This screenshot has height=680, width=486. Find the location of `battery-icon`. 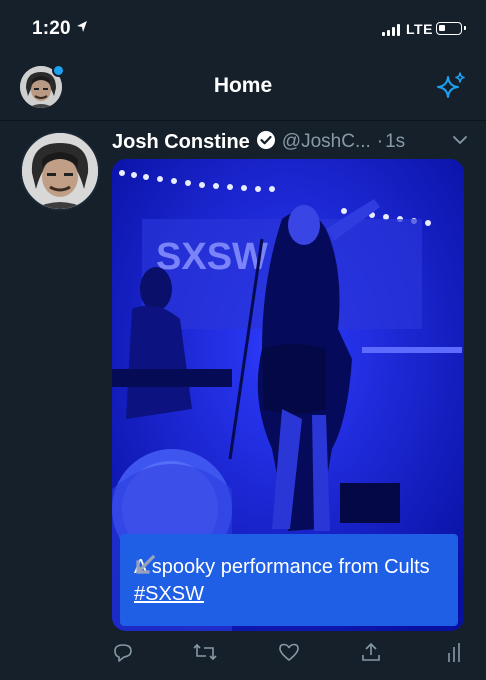

battery-icon is located at coordinates (451, 28).